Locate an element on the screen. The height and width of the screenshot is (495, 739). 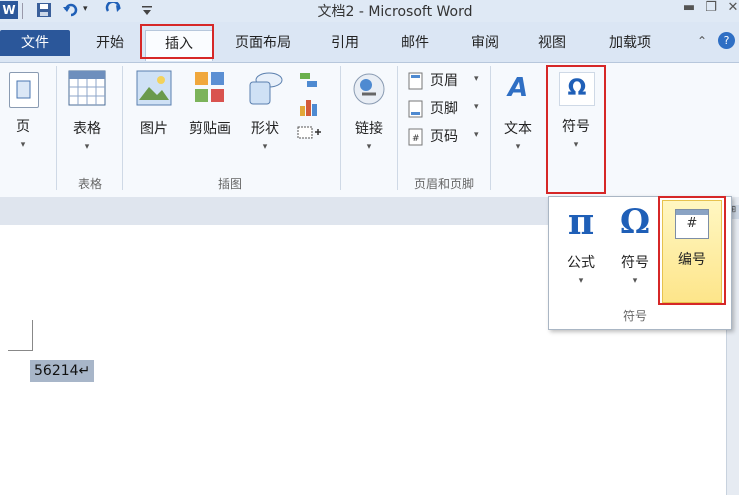
margin-mark-vertical is located at coordinates (32, 335).